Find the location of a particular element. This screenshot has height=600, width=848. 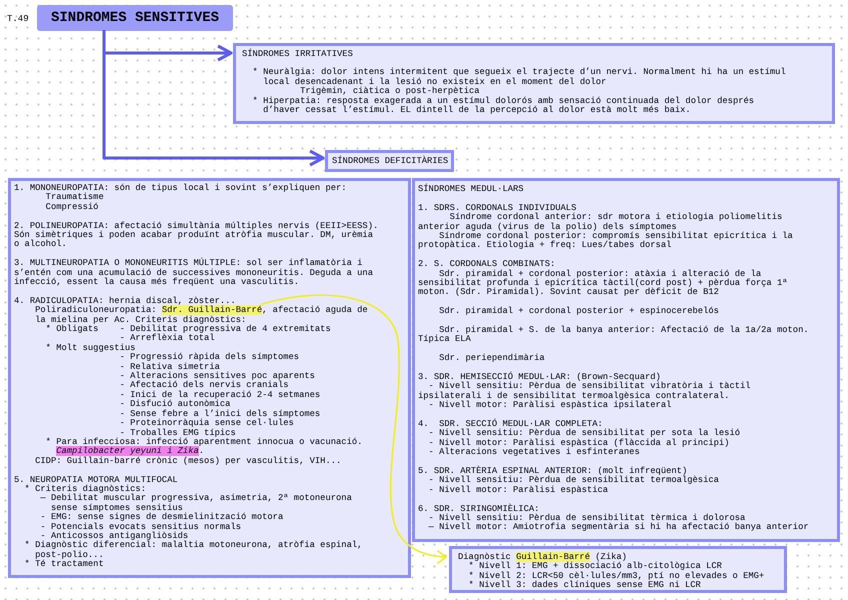

page-title: SINDROMES SENSITIVES is located at coordinates (135, 18).